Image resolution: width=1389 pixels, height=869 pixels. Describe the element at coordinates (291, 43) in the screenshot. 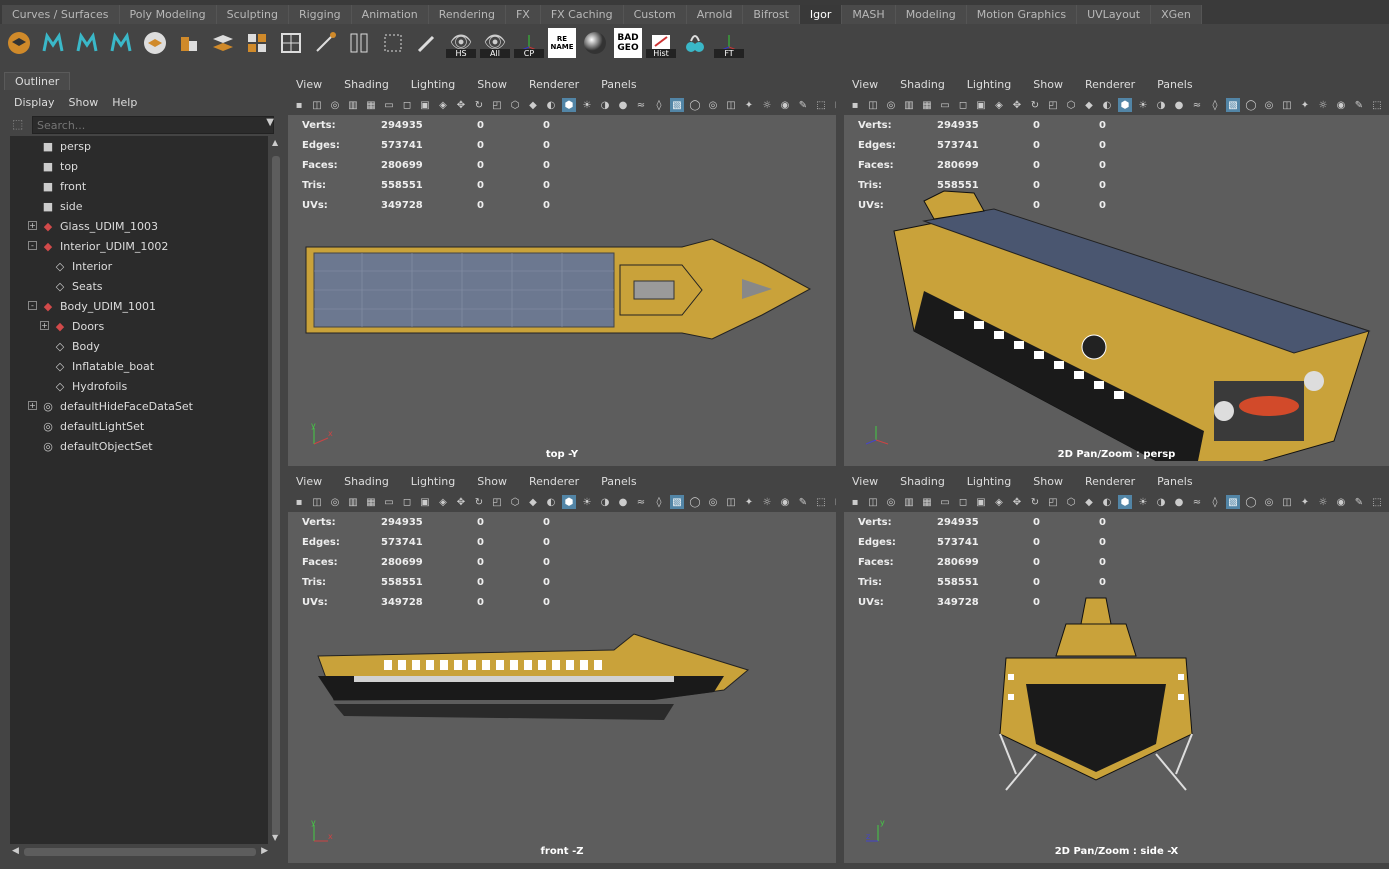

I see `layout-grid-icon` at that location.